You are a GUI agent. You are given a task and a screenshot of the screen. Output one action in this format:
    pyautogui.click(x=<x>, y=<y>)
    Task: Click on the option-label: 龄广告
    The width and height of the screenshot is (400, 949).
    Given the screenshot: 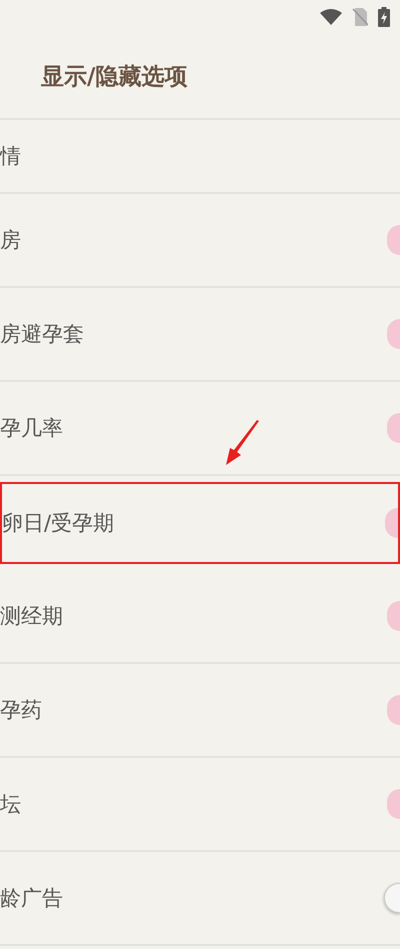 What is the action you would take?
    pyautogui.click(x=31, y=898)
    